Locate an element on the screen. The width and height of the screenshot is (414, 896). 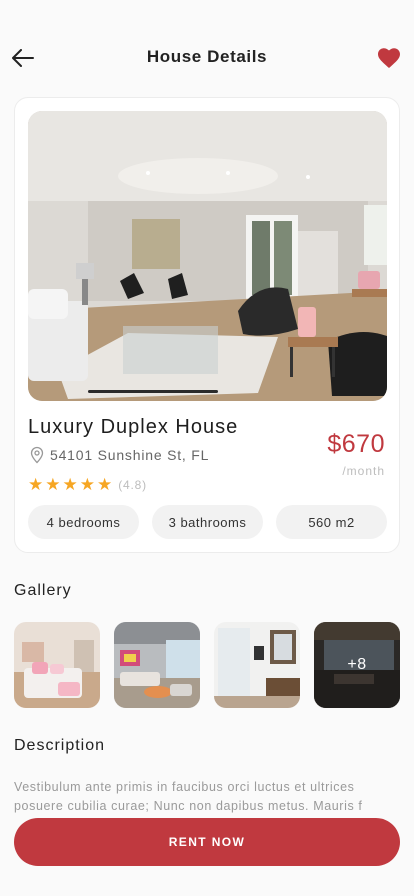
feature-chip-area: 560 m2 is located at coordinates (331, 522).